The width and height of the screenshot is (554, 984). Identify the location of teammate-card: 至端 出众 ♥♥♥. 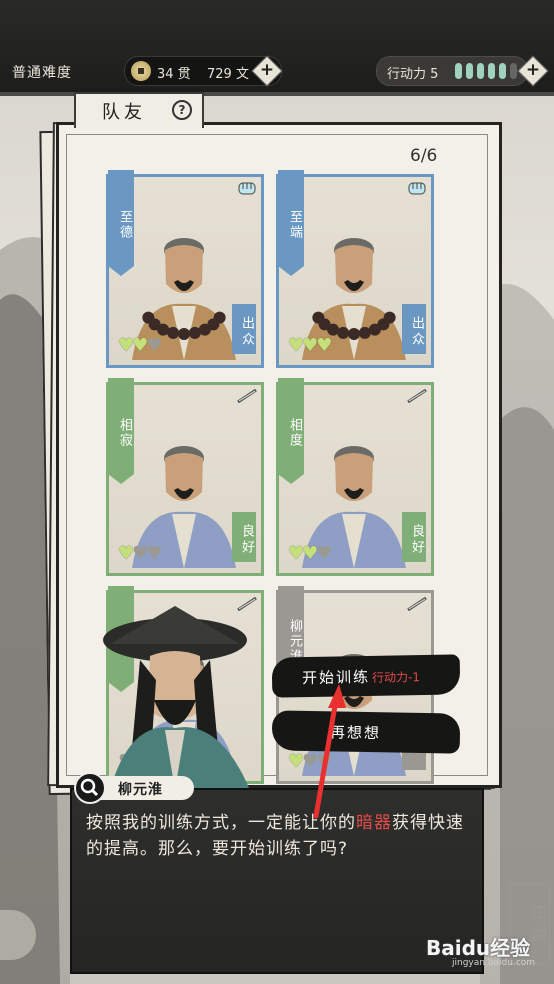
(355, 269).